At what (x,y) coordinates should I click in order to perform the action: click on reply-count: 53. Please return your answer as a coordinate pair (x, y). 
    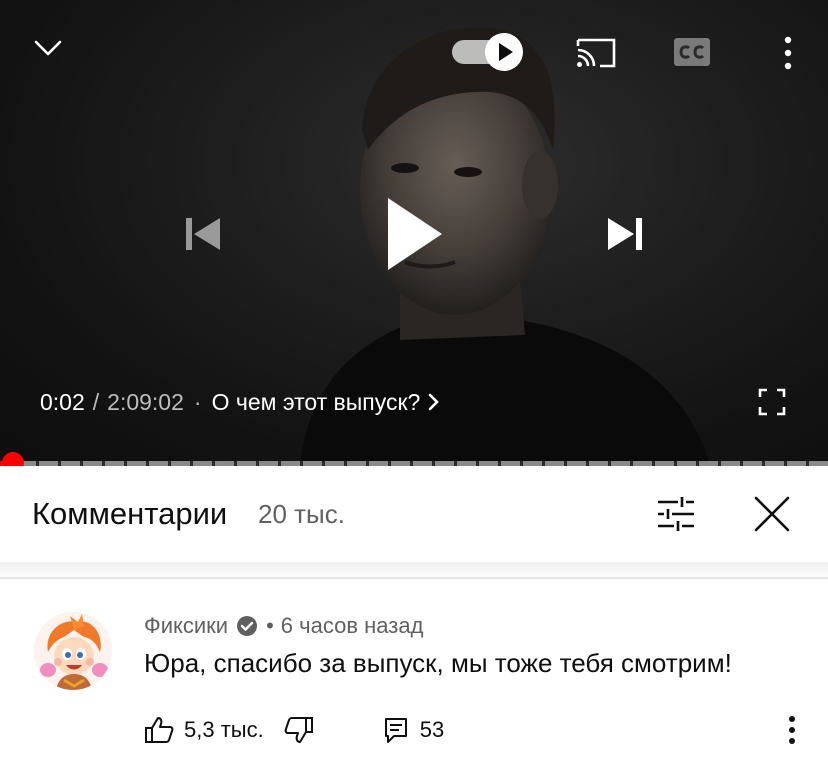
    Looking at the image, I should click on (432, 729).